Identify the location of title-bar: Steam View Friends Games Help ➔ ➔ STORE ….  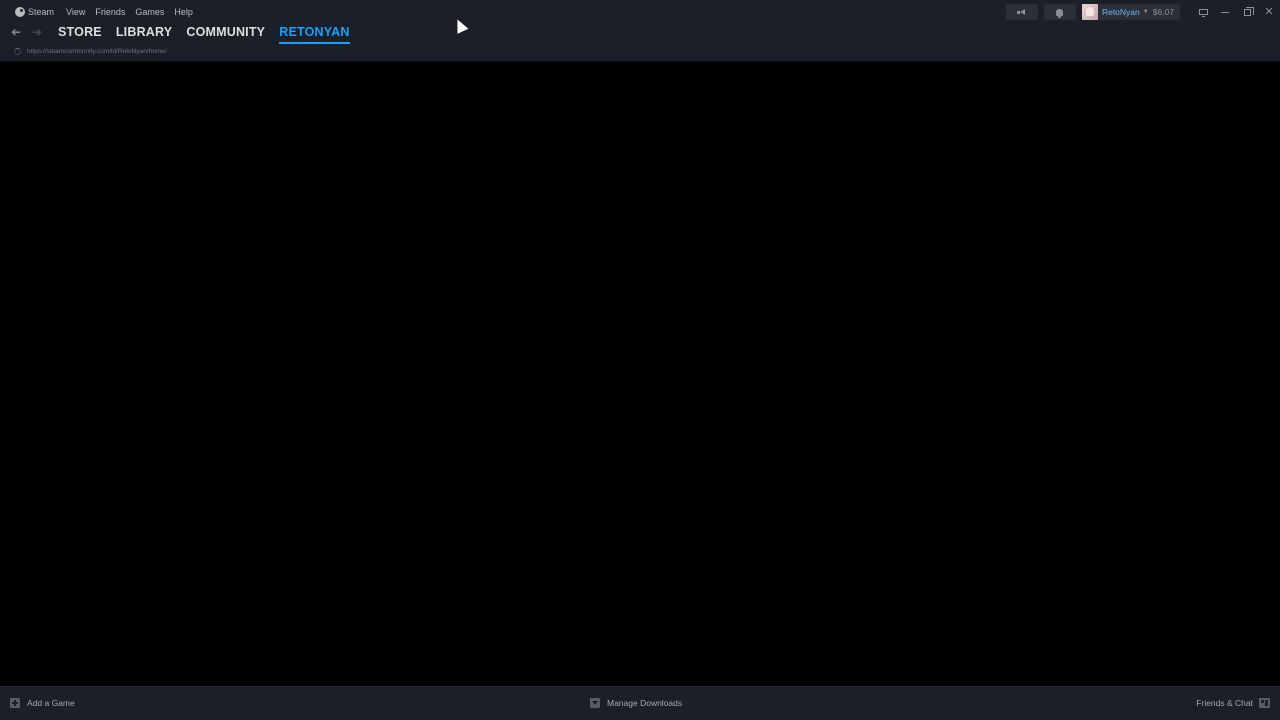
(640, 31).